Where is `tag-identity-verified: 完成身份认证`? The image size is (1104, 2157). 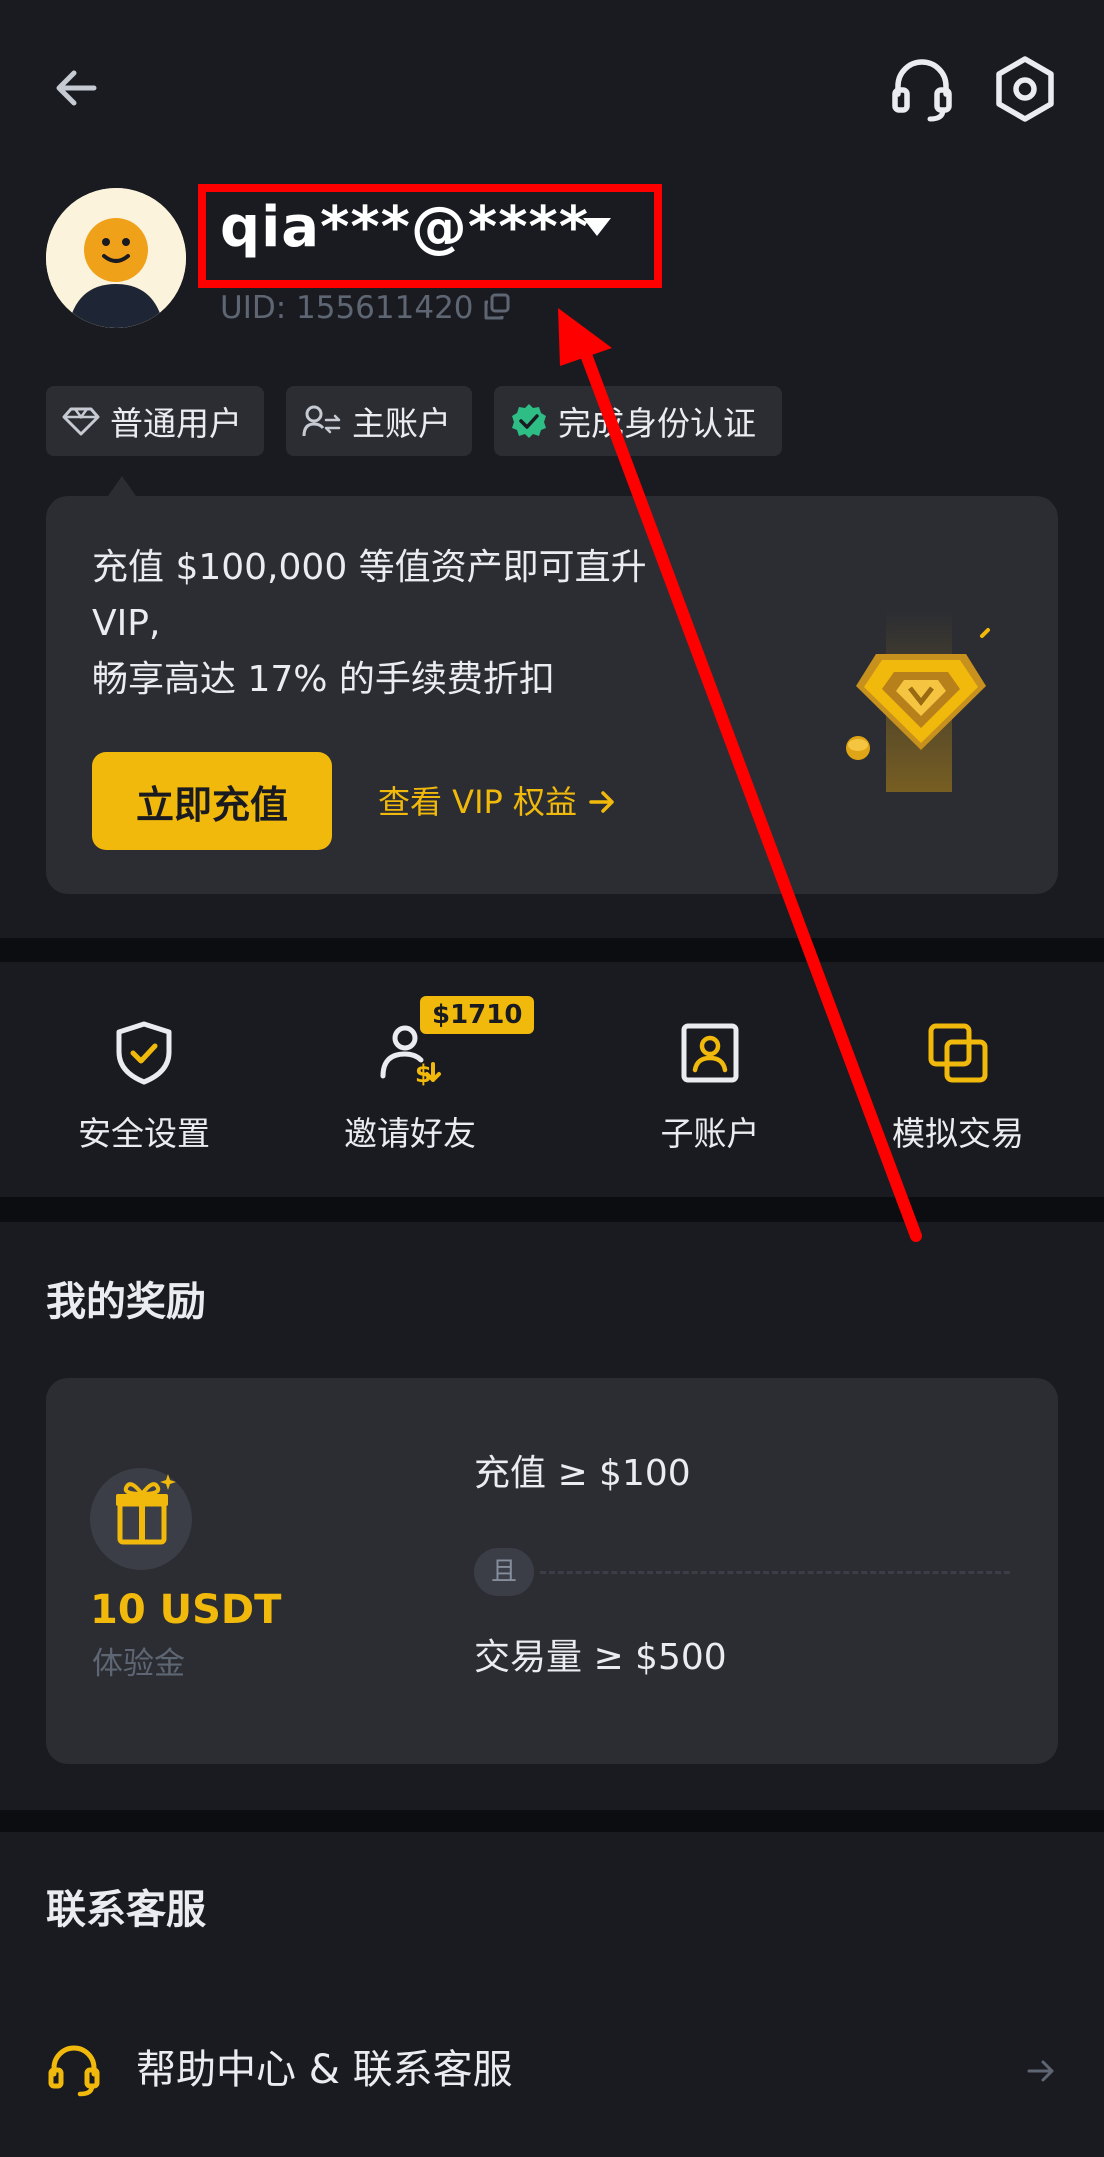 tag-identity-verified: 完成身份认证 is located at coordinates (638, 421).